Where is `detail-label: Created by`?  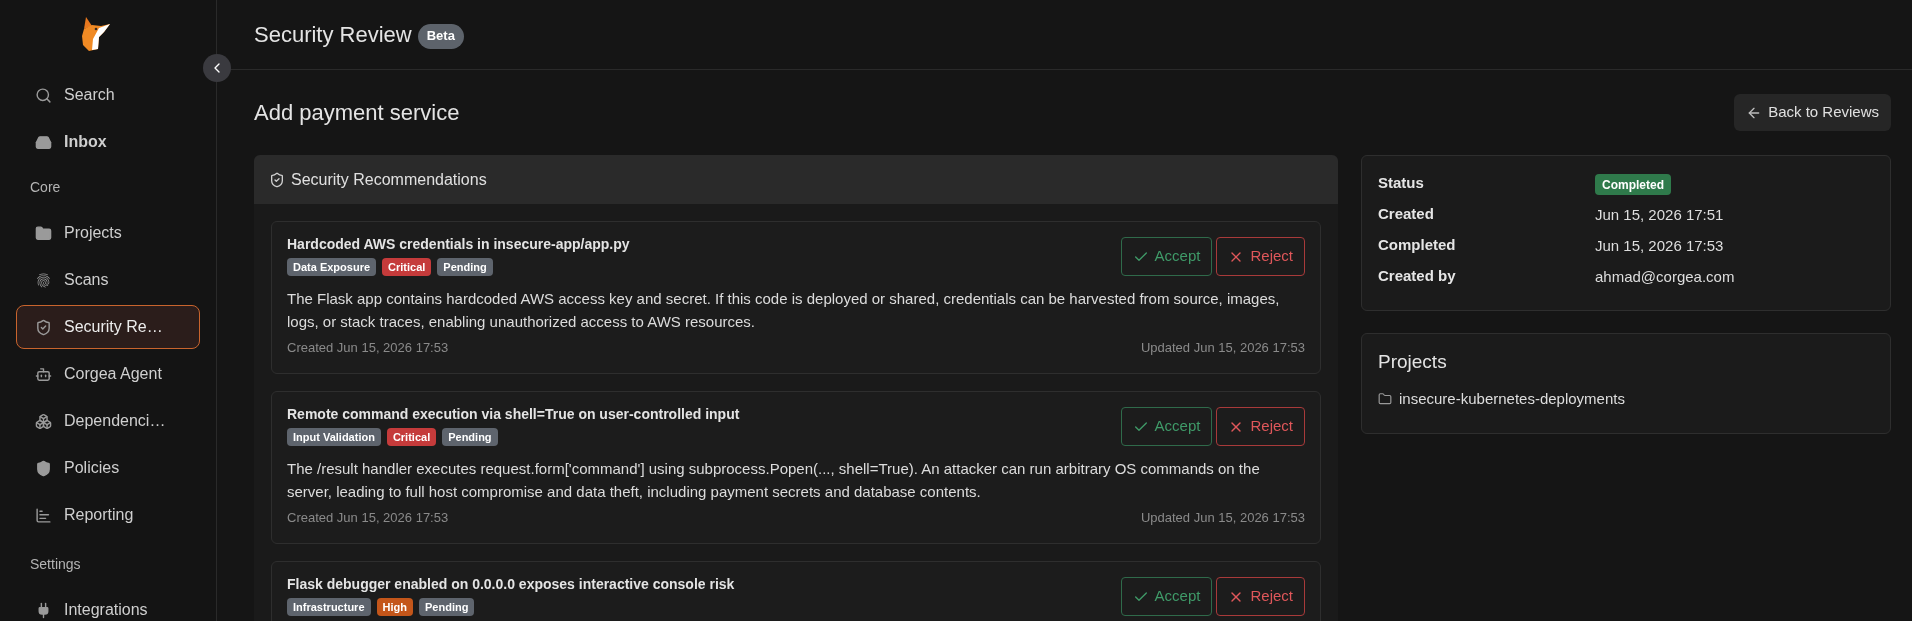
detail-label: Created by is located at coordinates (1417, 276).